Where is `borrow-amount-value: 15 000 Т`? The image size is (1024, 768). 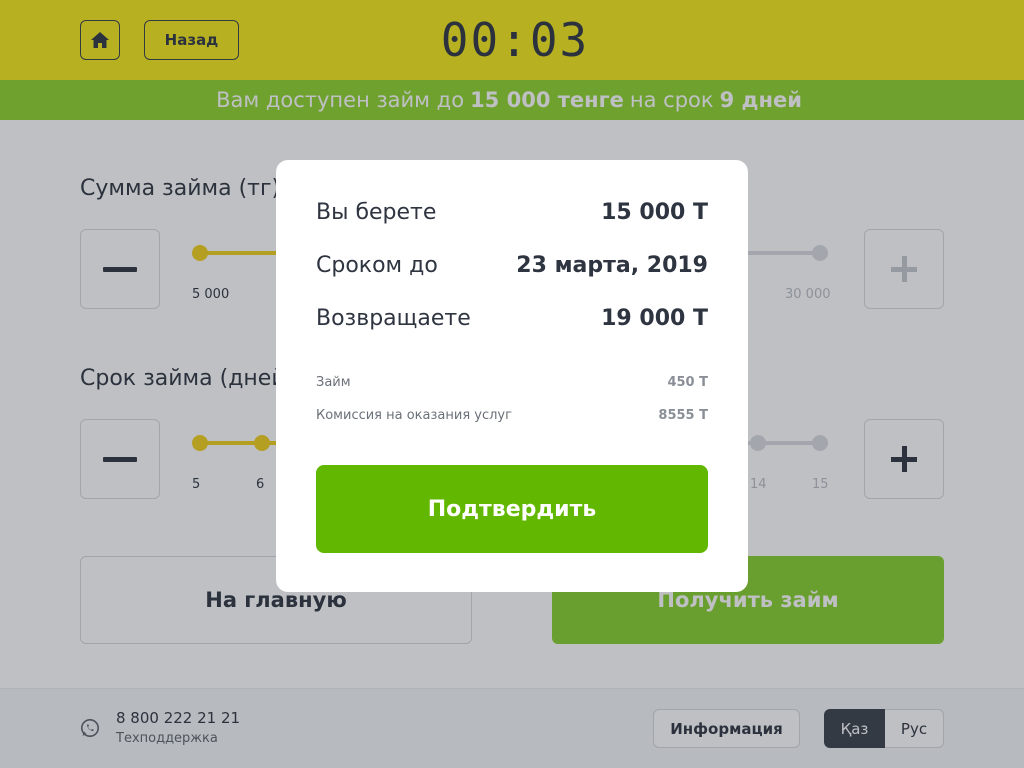 borrow-amount-value: 15 000 Т is located at coordinates (654, 212).